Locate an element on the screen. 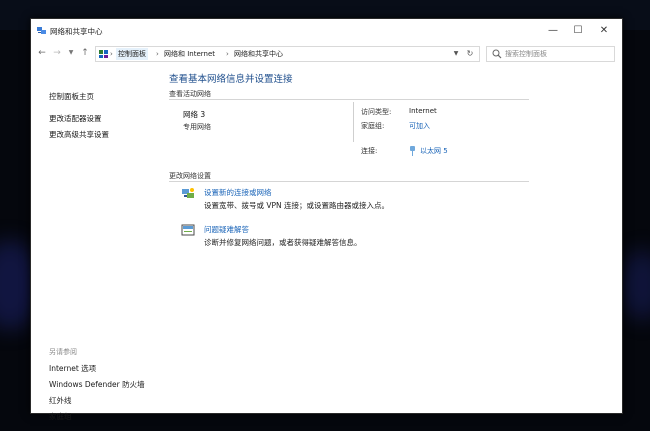 The image size is (650, 431). back-button: ← is located at coordinates (42, 53).